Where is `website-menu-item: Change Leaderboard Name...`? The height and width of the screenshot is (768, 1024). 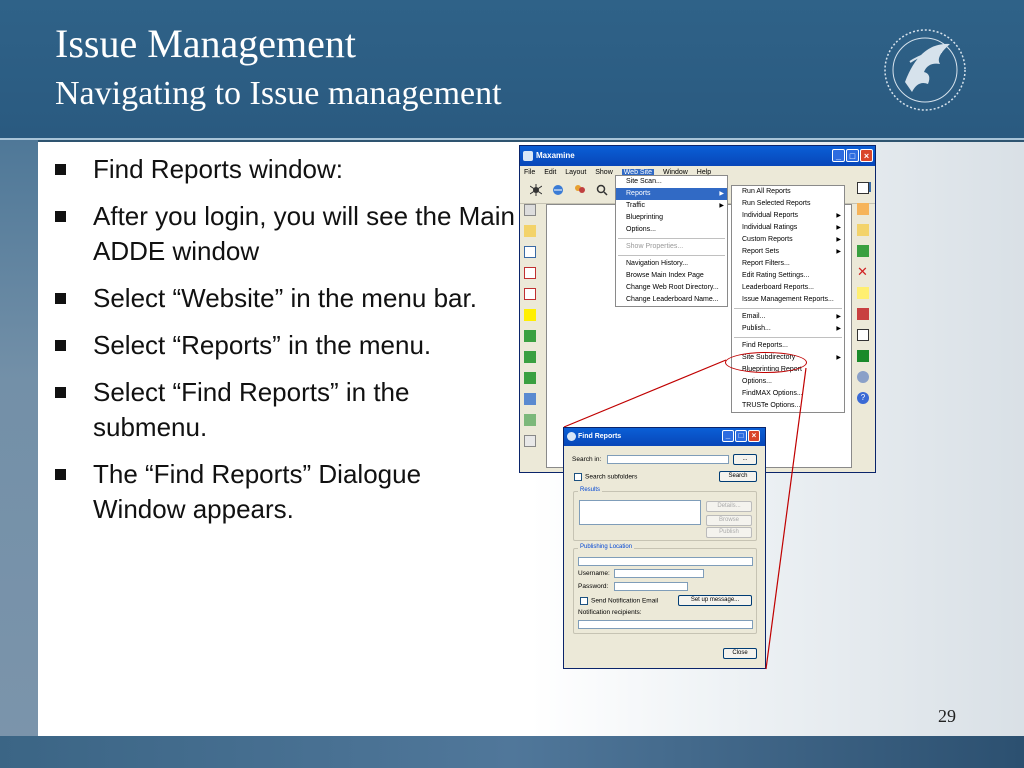 website-menu-item: Change Leaderboard Name... is located at coordinates (671, 300).